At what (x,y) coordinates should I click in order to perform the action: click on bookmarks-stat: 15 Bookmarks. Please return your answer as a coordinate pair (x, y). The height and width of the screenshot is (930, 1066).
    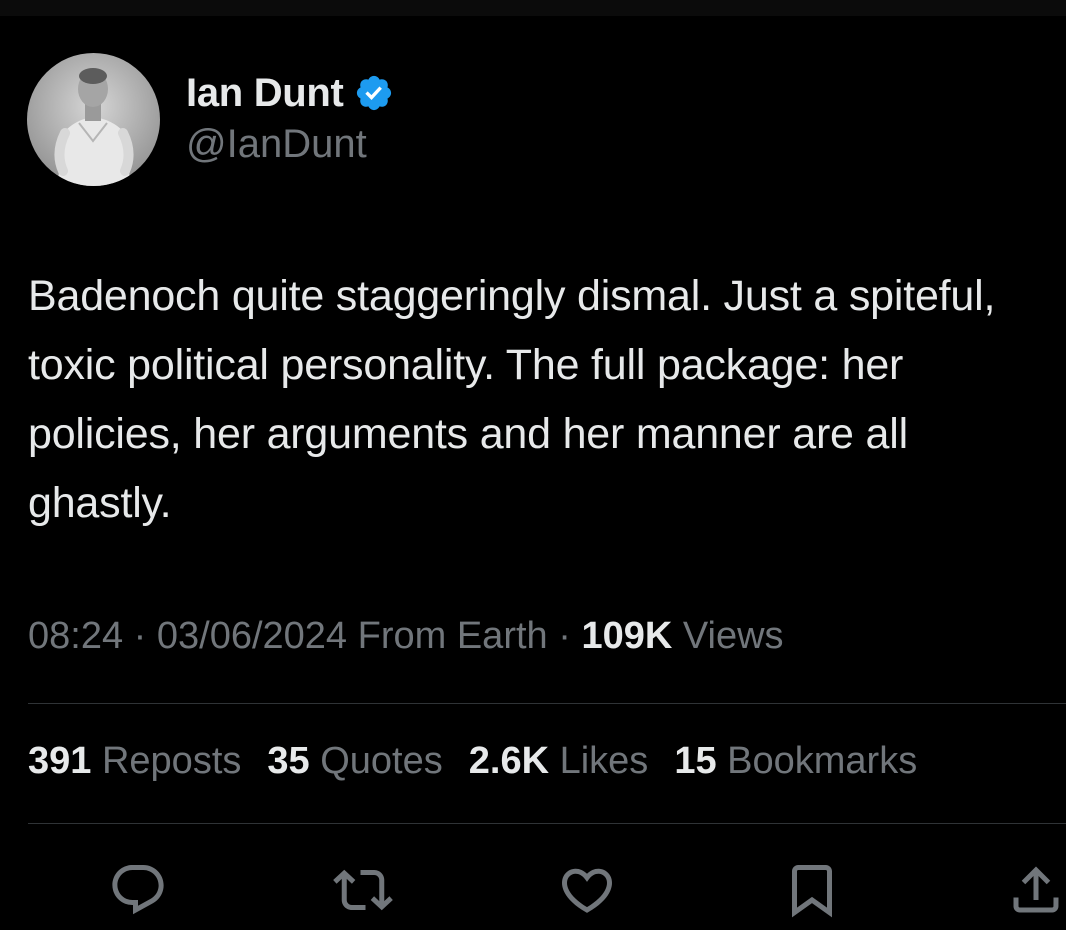
    Looking at the image, I should click on (795, 761).